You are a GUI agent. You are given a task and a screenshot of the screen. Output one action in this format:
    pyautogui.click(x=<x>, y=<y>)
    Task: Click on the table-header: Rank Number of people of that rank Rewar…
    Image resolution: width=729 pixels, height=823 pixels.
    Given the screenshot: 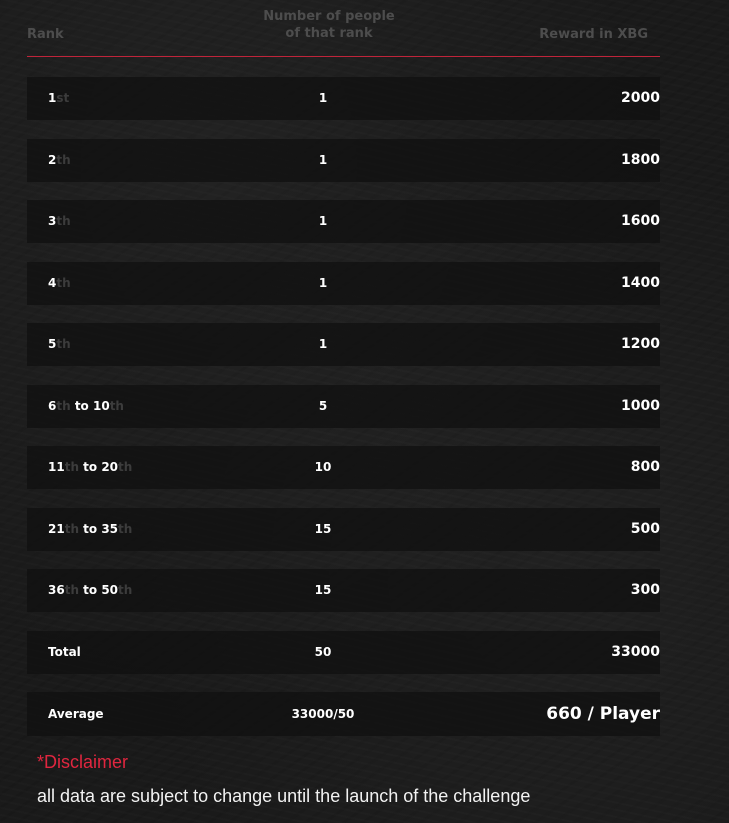 What is the action you would take?
    pyautogui.click(x=343, y=28)
    